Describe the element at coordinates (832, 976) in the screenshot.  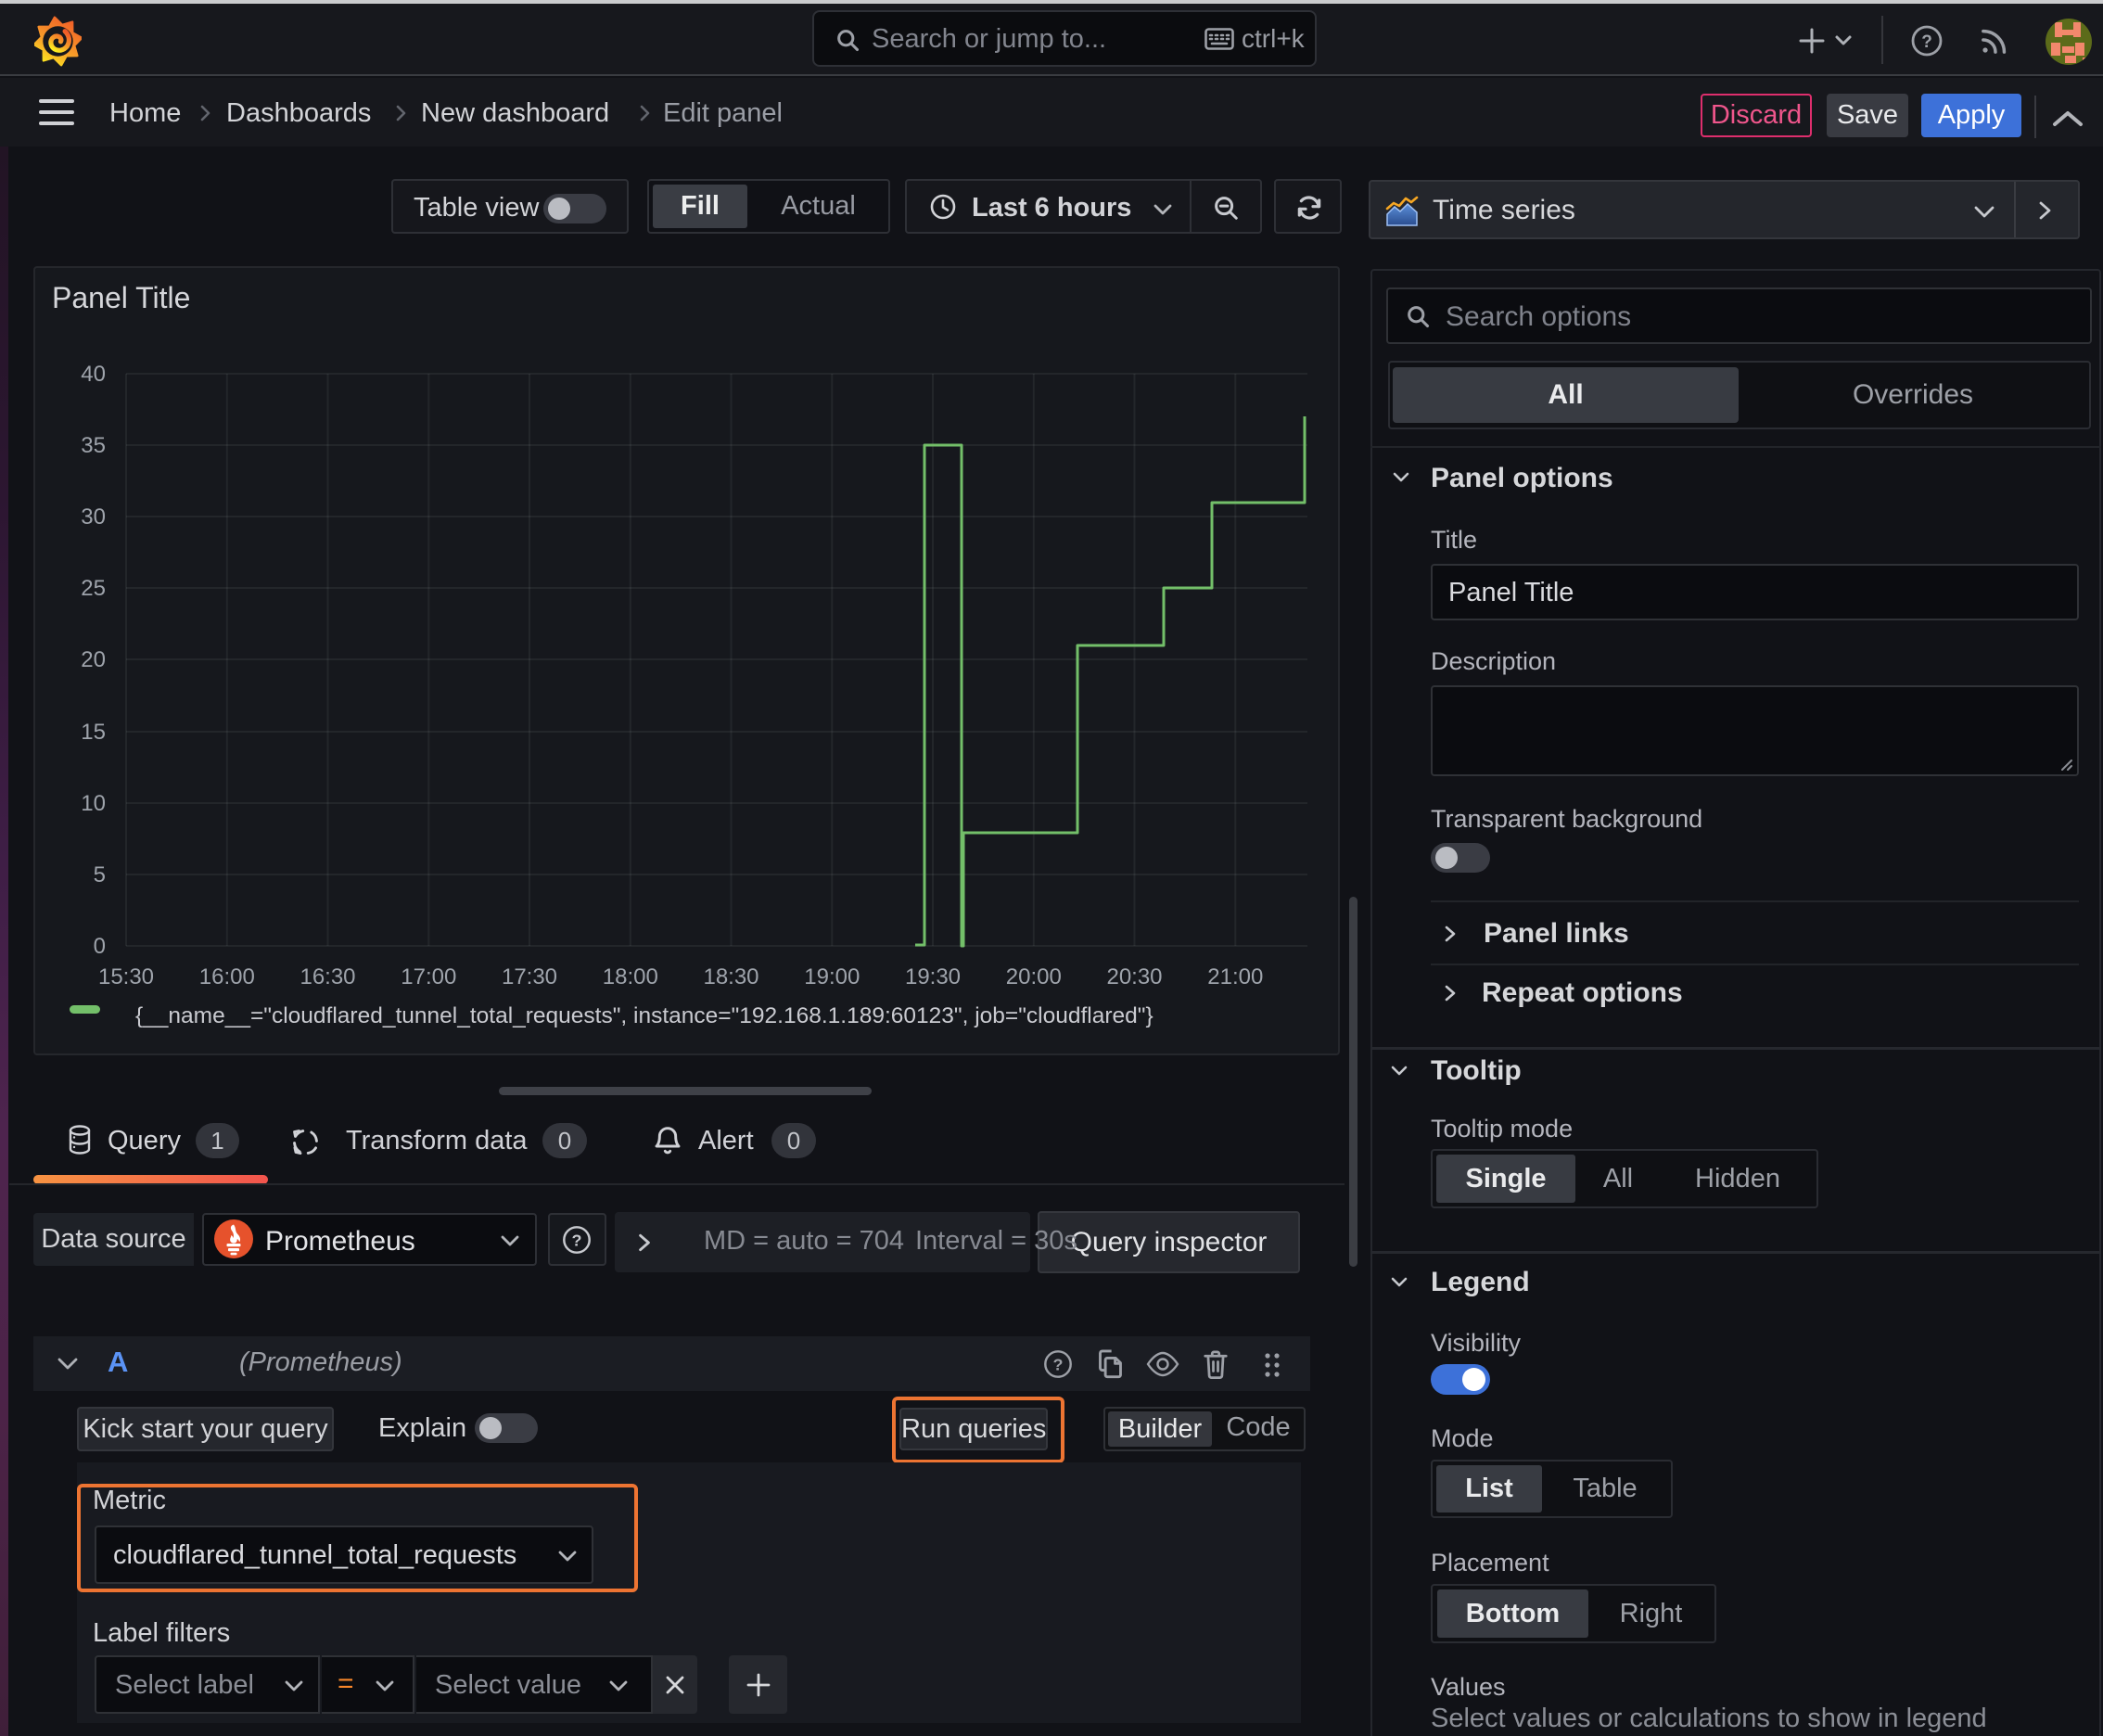
I see `svg-text: 19:00` at that location.